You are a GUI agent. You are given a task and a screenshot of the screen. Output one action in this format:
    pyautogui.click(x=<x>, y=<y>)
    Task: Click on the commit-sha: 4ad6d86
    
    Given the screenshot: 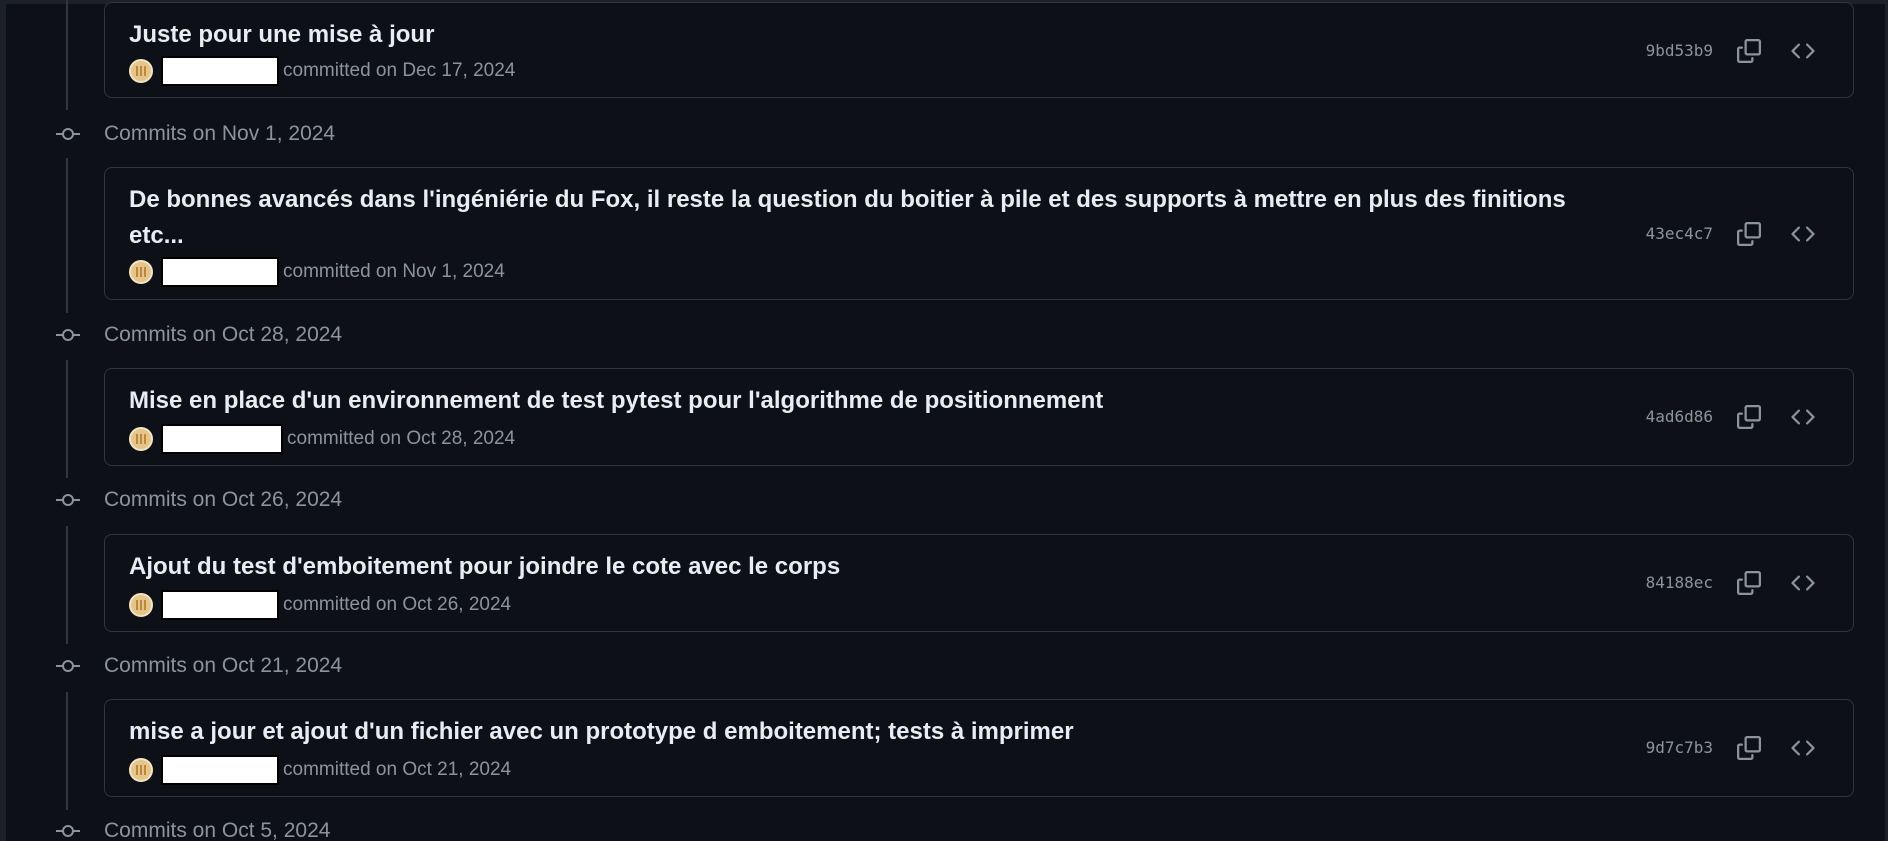 What is the action you would take?
    pyautogui.click(x=1679, y=417)
    